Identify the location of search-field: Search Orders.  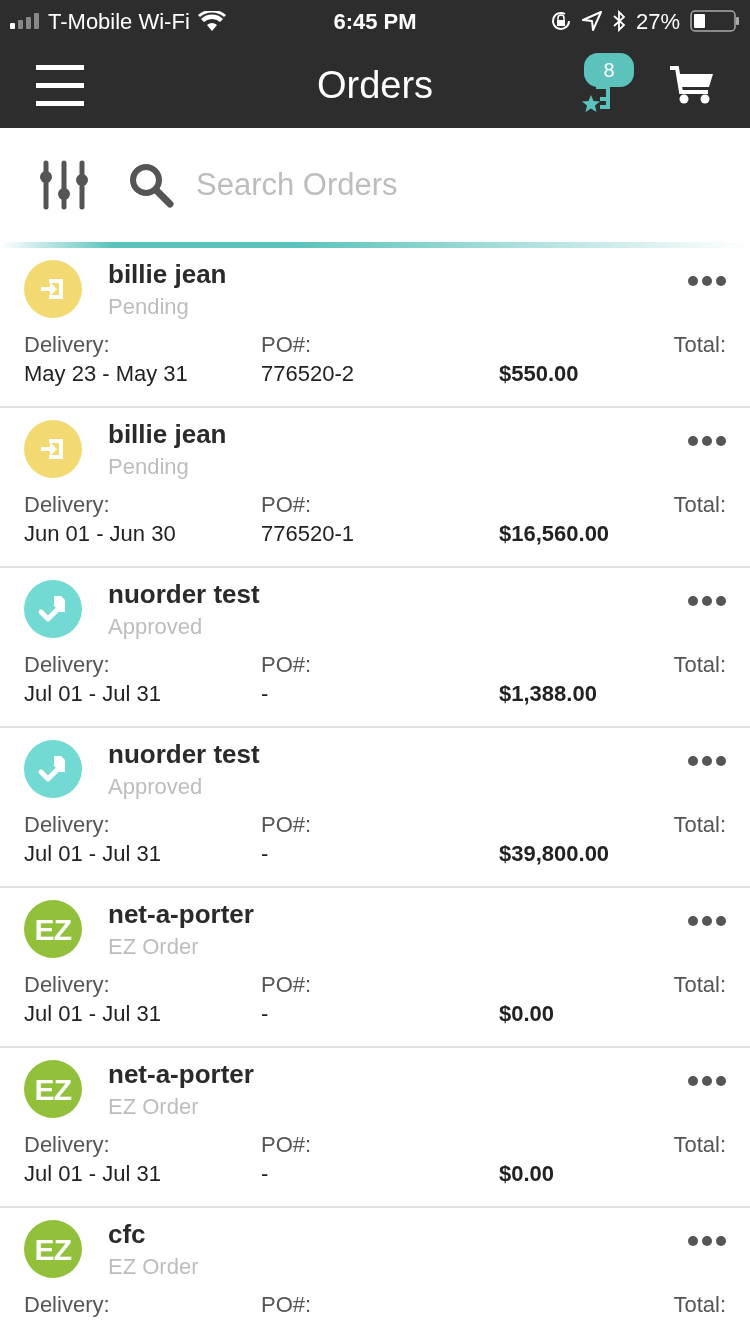
(454, 185).